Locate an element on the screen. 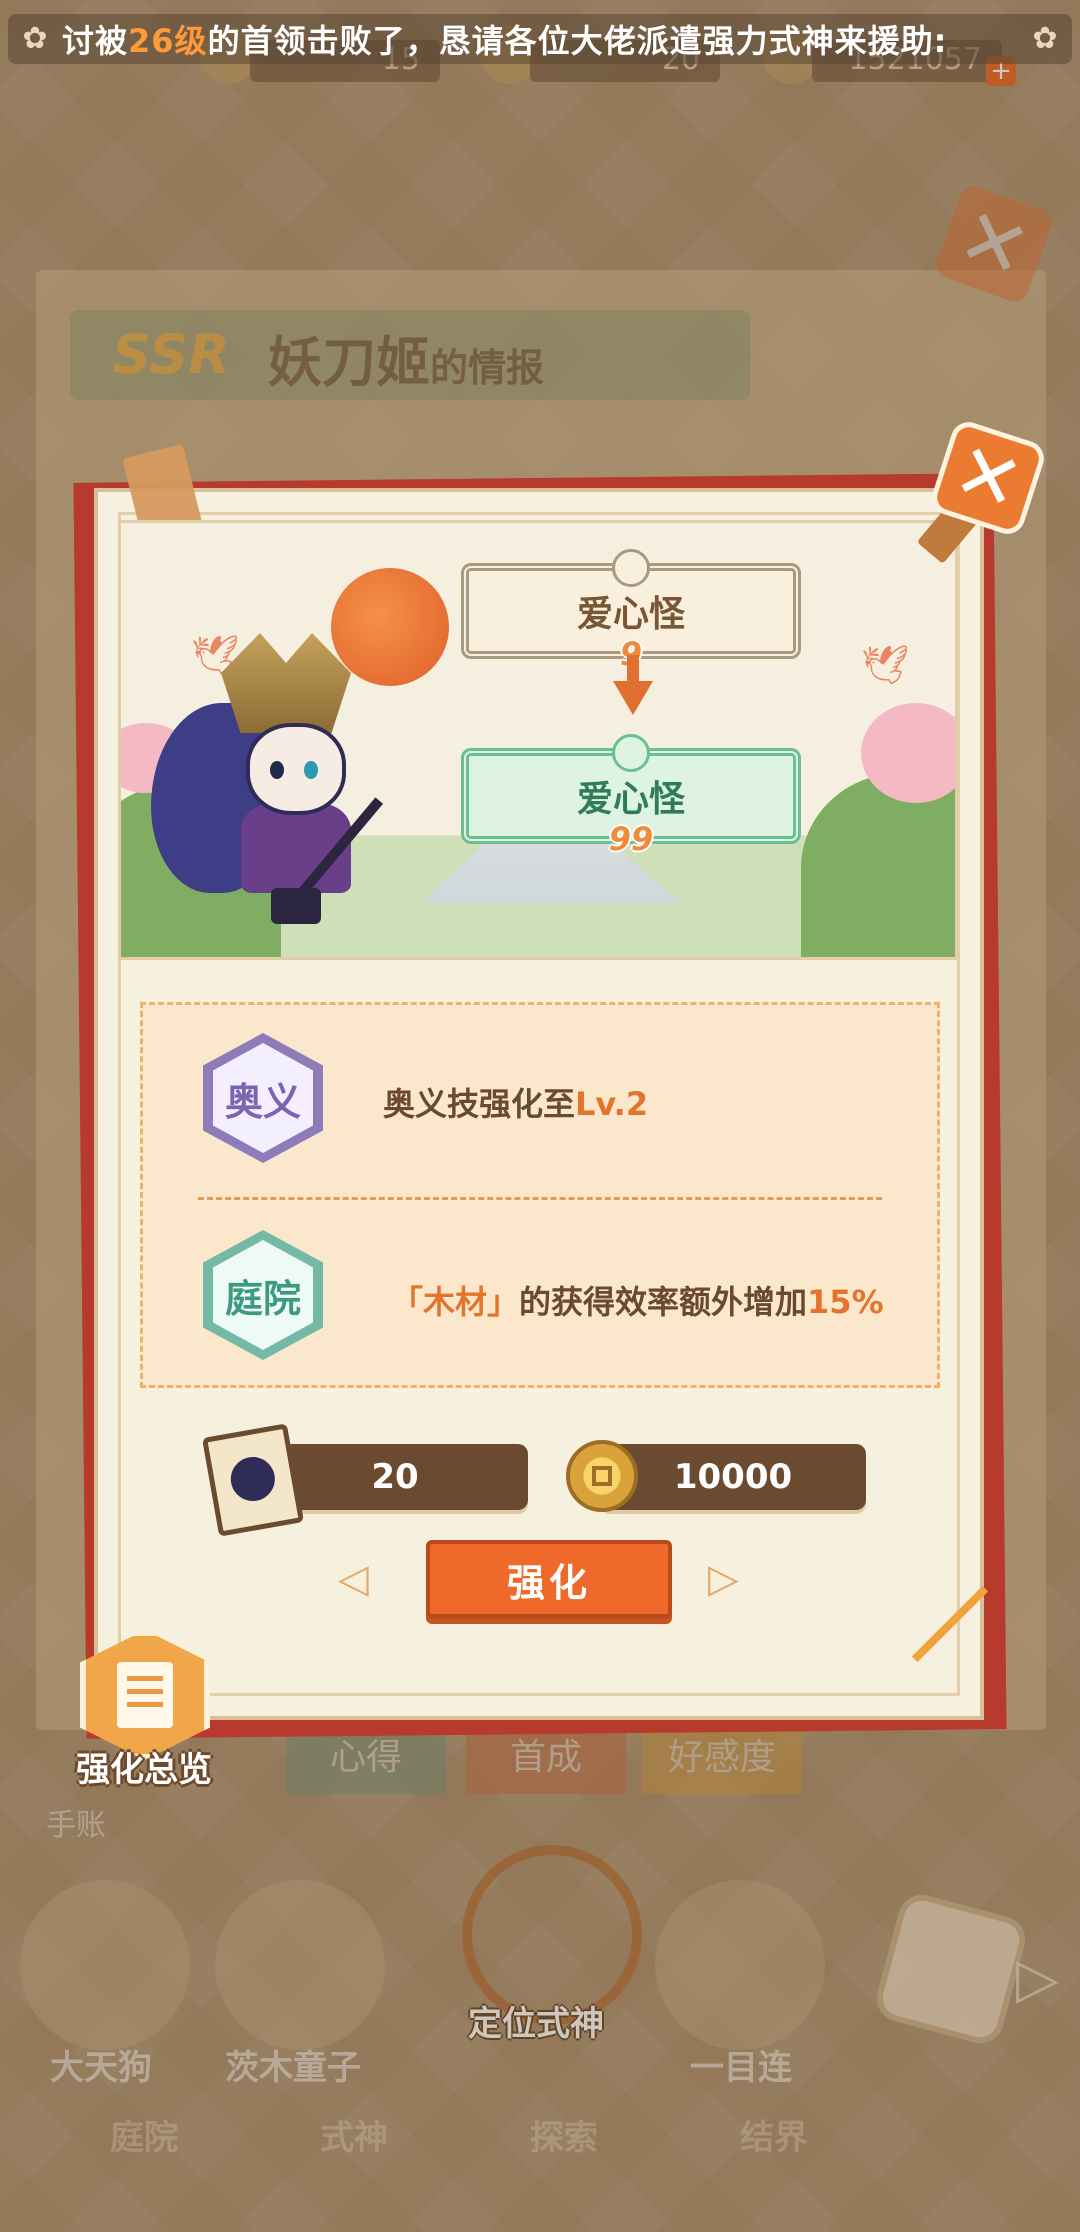 Image resolution: width=1080 pixels, height=2232 pixels. shikigami-character is located at coordinates (271, 773).